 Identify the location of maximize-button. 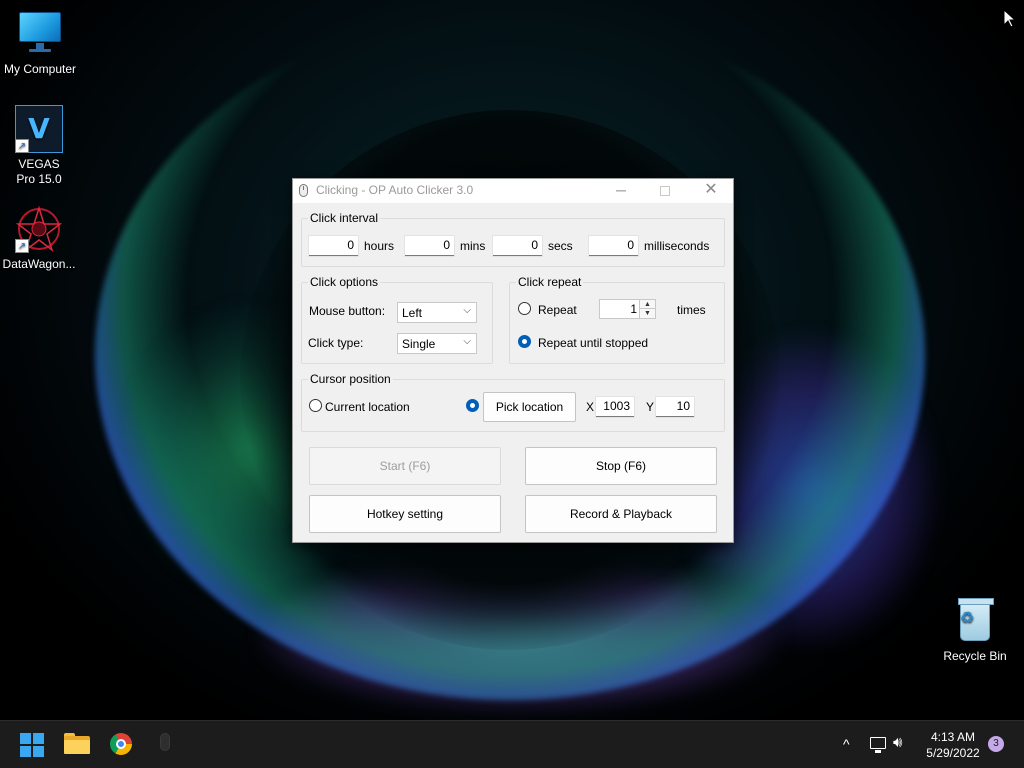
(665, 191).